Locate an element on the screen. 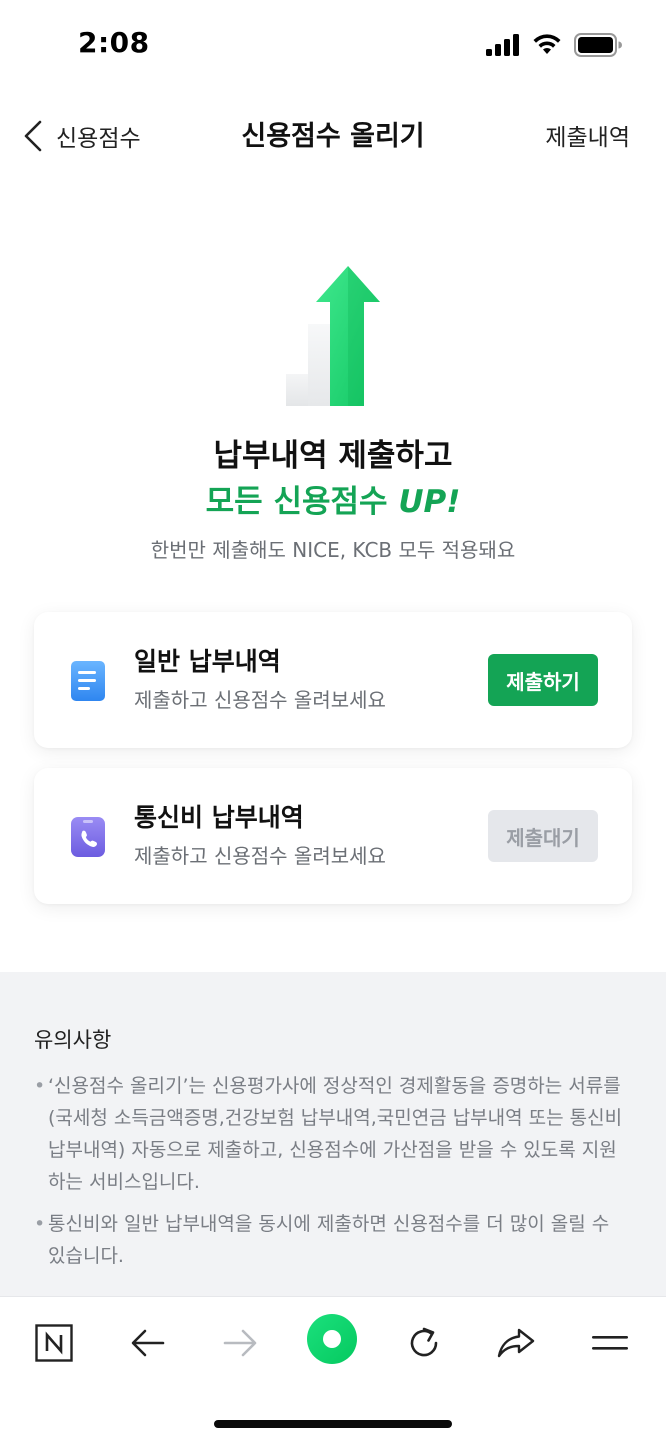 The height and width of the screenshot is (1440, 666). green-circle-icon is located at coordinates (332, 1339).